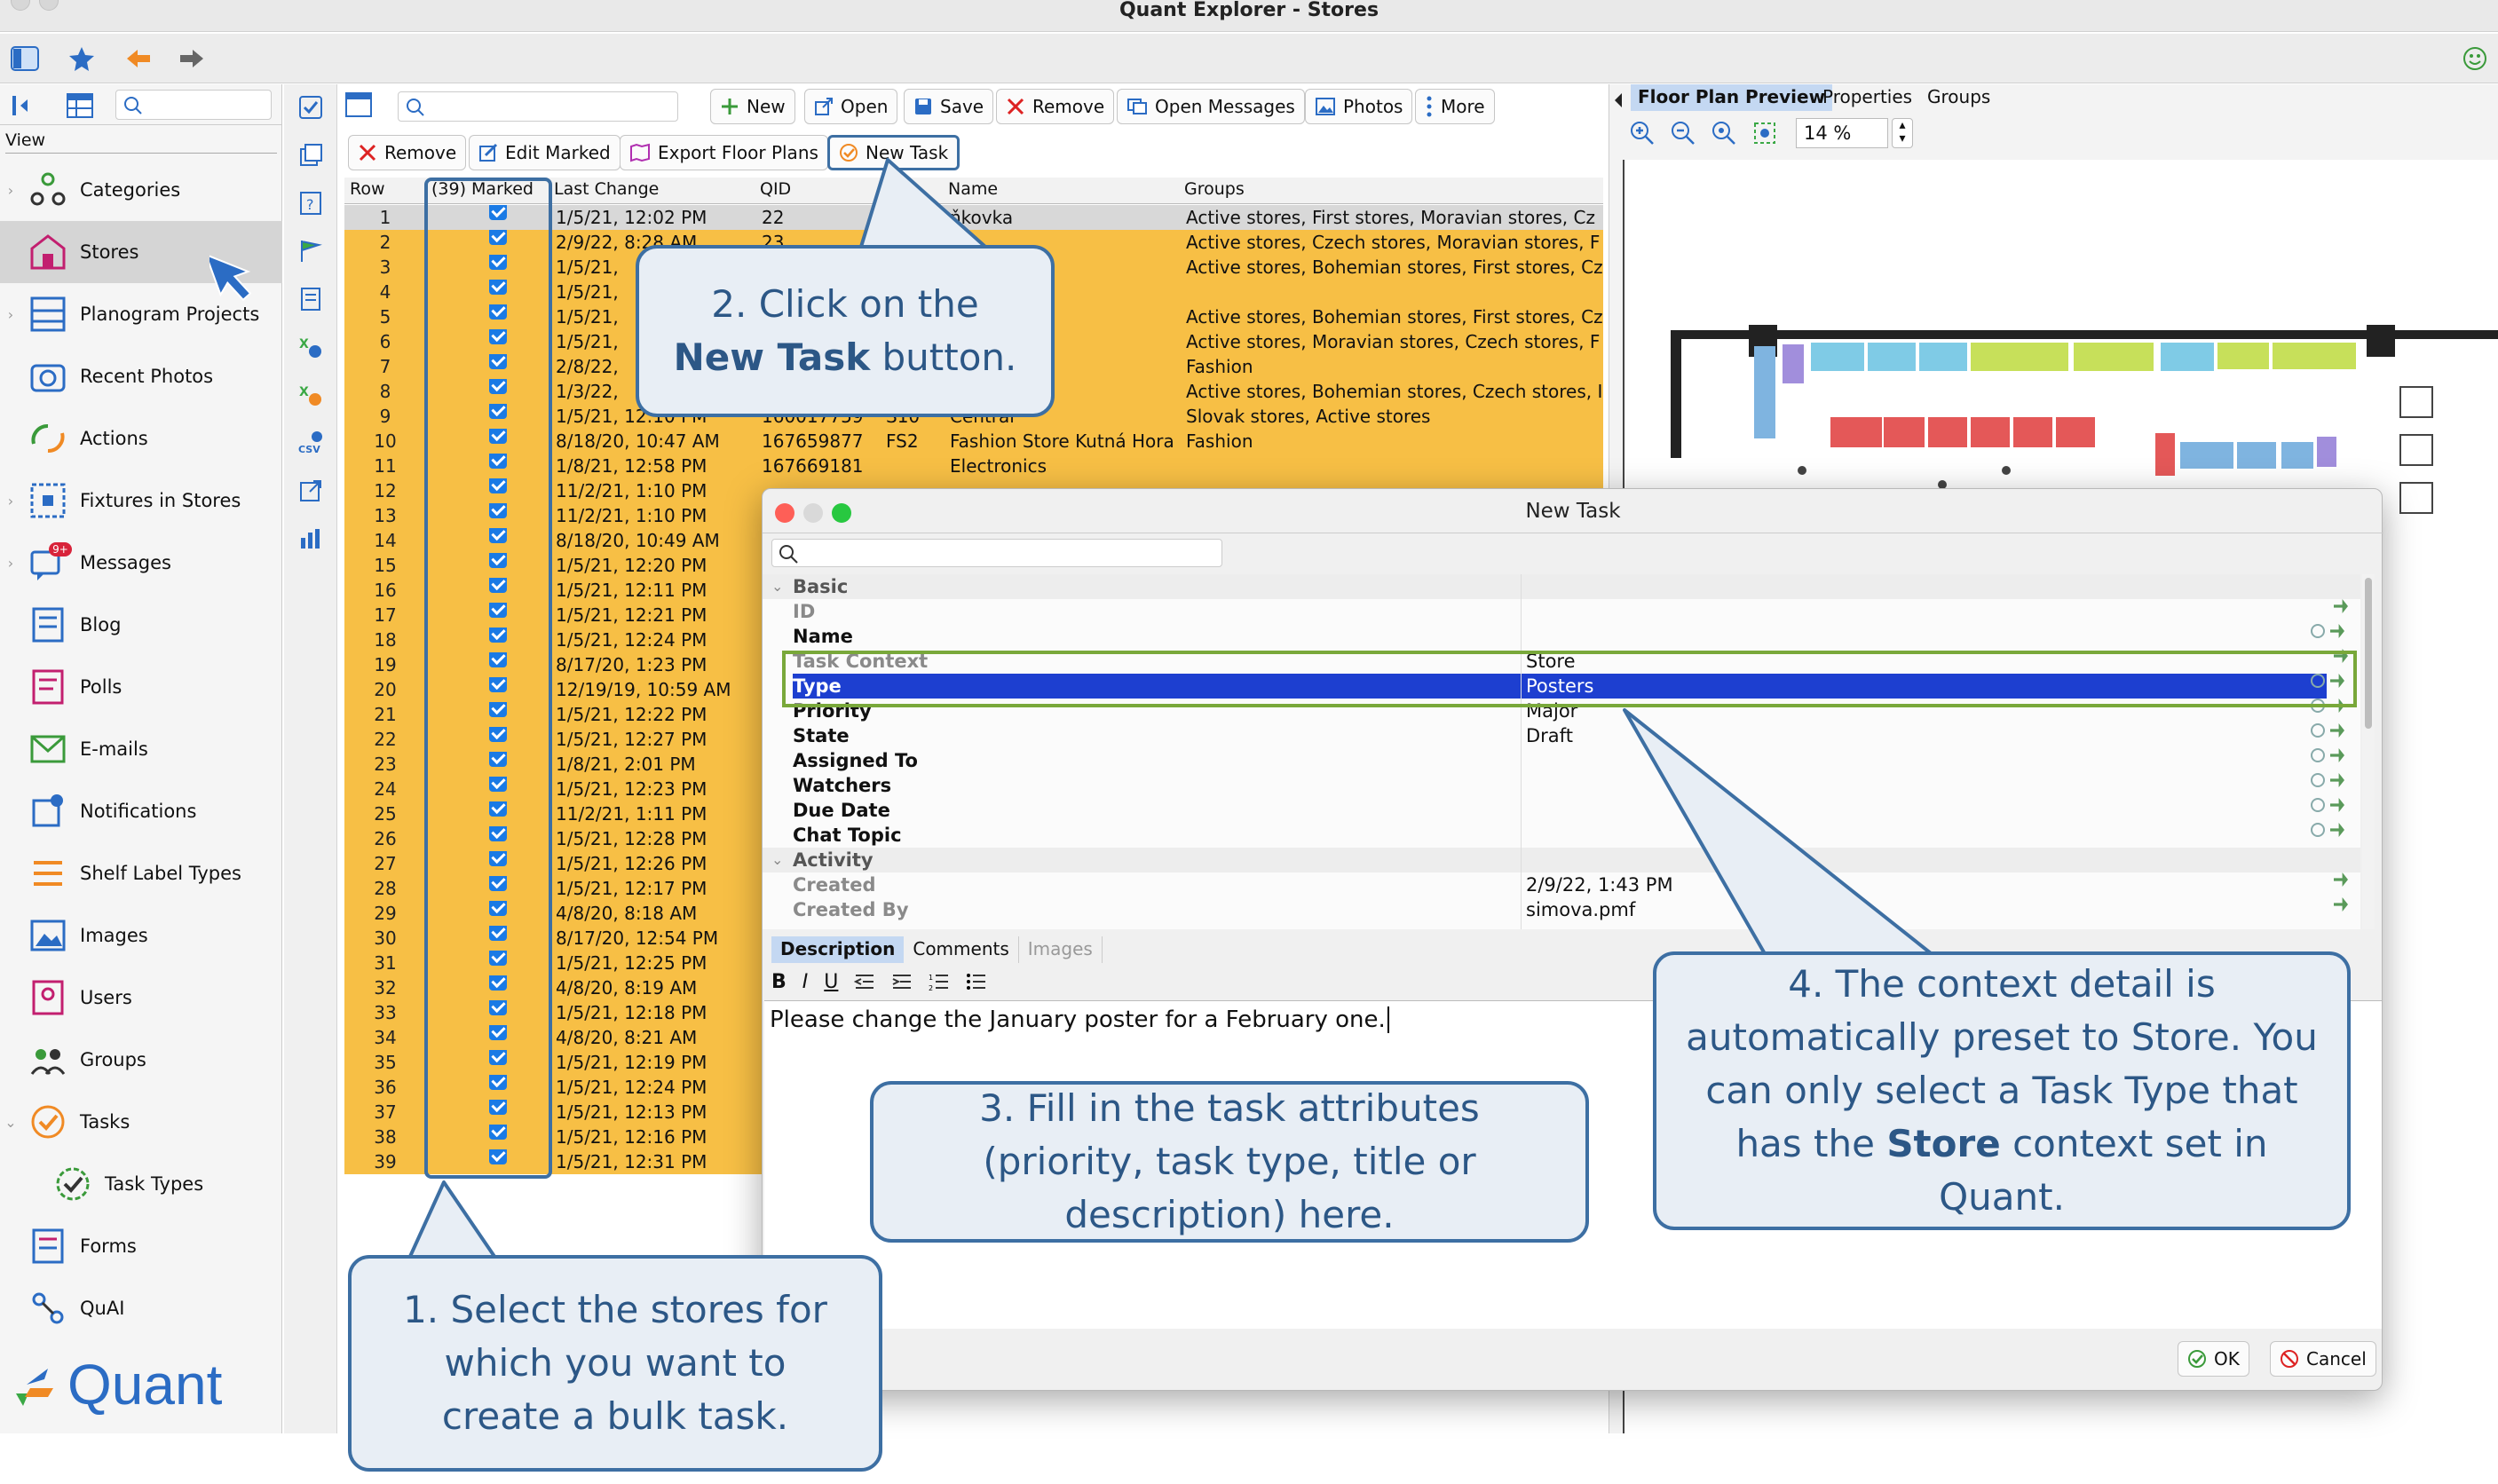 This screenshot has height=1484, width=2498. Describe the element at coordinates (772, 357) in the screenshot. I see `callout-step-2-bold: New Task` at that location.